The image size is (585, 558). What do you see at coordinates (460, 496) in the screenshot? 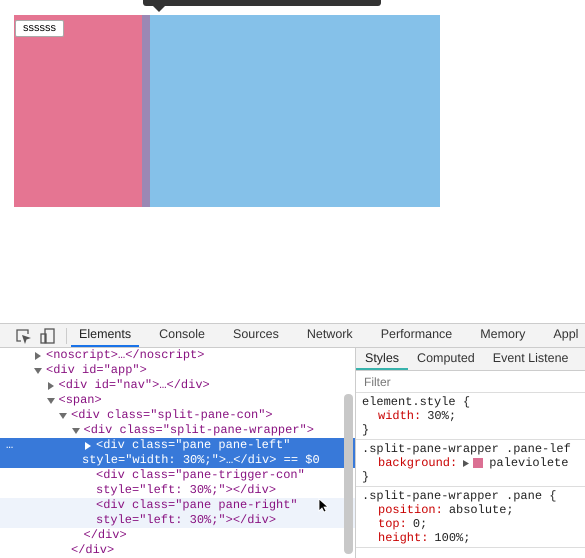
I see `css-selector: .split-pane-wrapper .pane {` at bounding box center [460, 496].